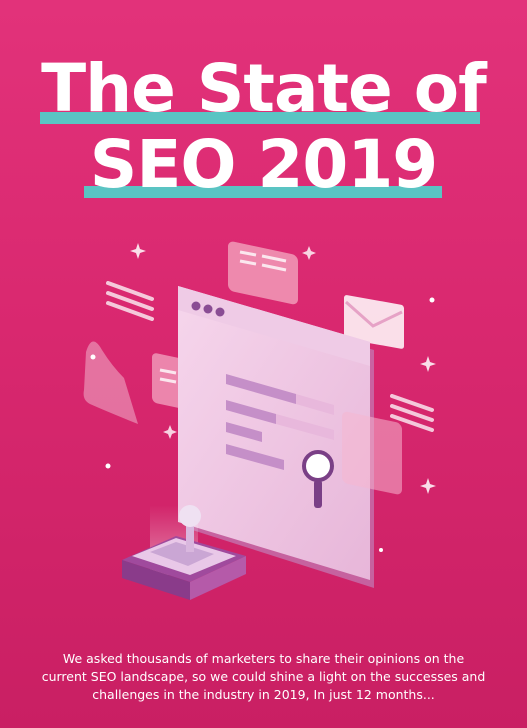  What do you see at coordinates (263, 273) in the screenshot?
I see `chat-card-icon` at bounding box center [263, 273].